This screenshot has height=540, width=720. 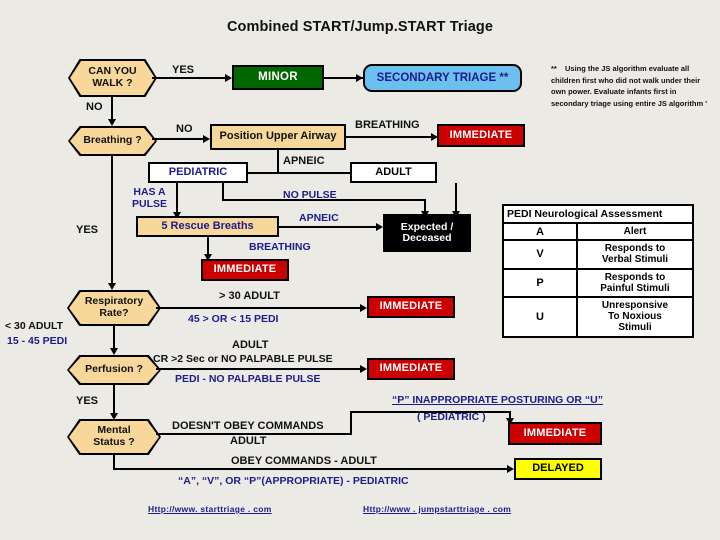 What do you see at coordinates (558, 469) in the screenshot?
I see `node-delayed: DELAYED` at bounding box center [558, 469].